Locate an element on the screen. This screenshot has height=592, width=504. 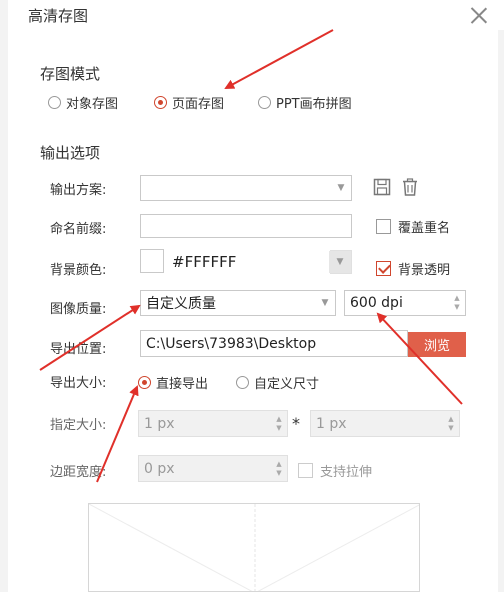
overwrite-checkbox: 覆盖重名 is located at coordinates (413, 226).